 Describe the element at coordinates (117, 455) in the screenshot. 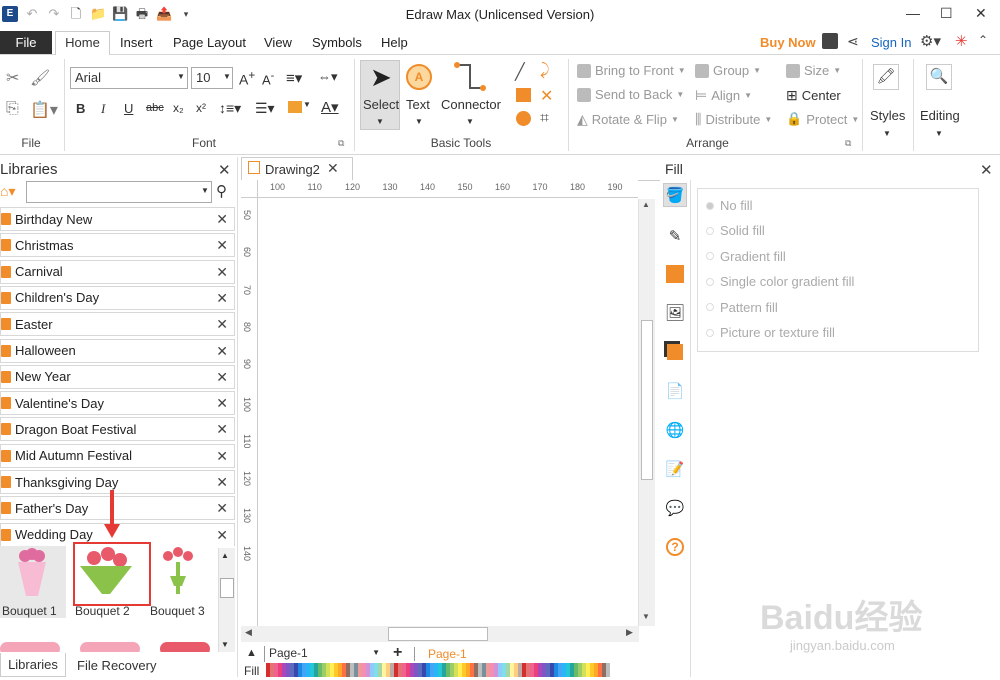

I see `library-item: Mid Autumn Festival ✕` at that location.